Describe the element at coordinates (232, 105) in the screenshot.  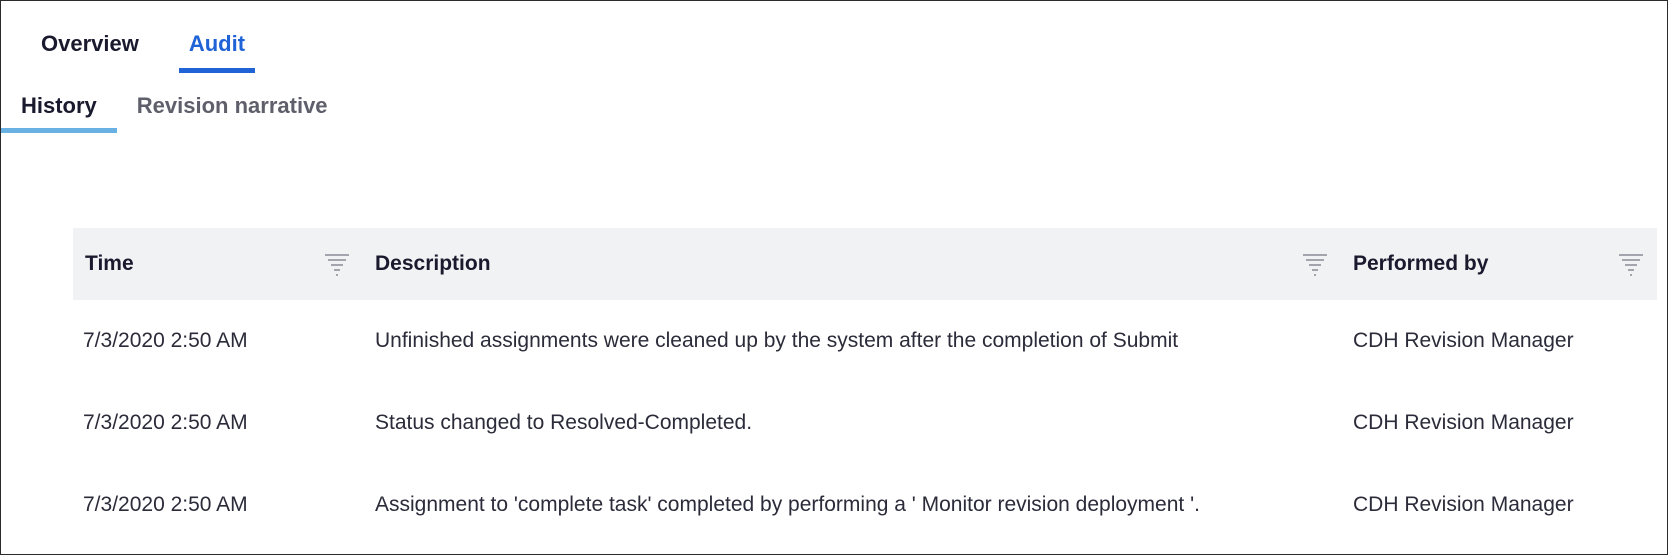
I see `subtab-revision-narrative-label: Revision narrative` at that location.